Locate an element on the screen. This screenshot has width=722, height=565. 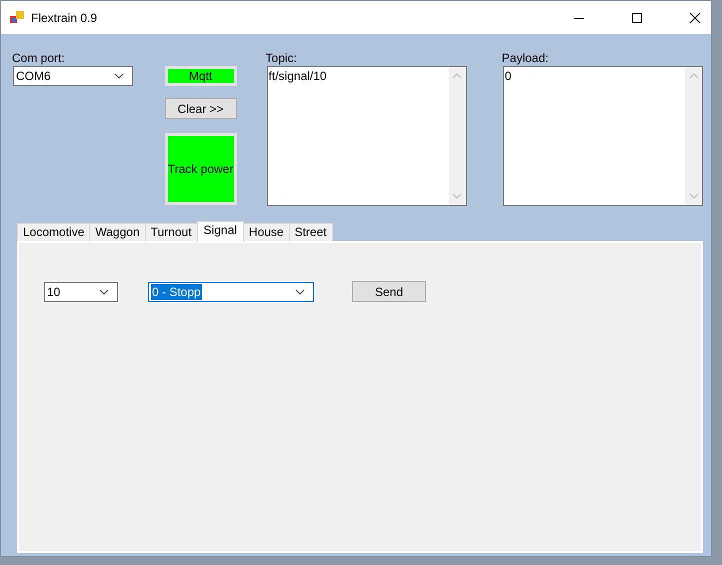
maximize-icon is located at coordinates (637, 18).